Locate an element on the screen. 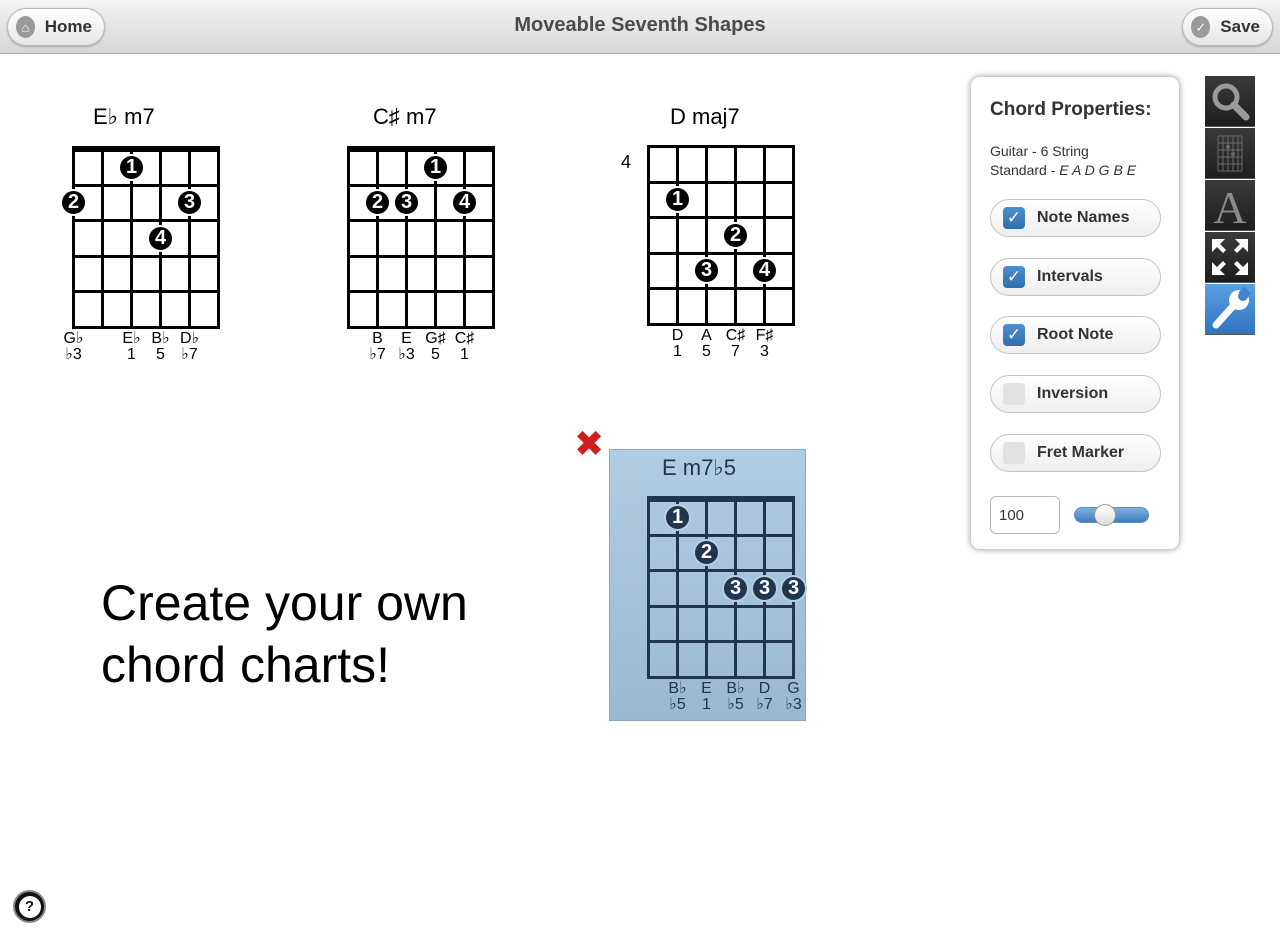 Image resolution: width=1280 pixels, height=935 pixels. note-name-label: B is located at coordinates (377, 338).